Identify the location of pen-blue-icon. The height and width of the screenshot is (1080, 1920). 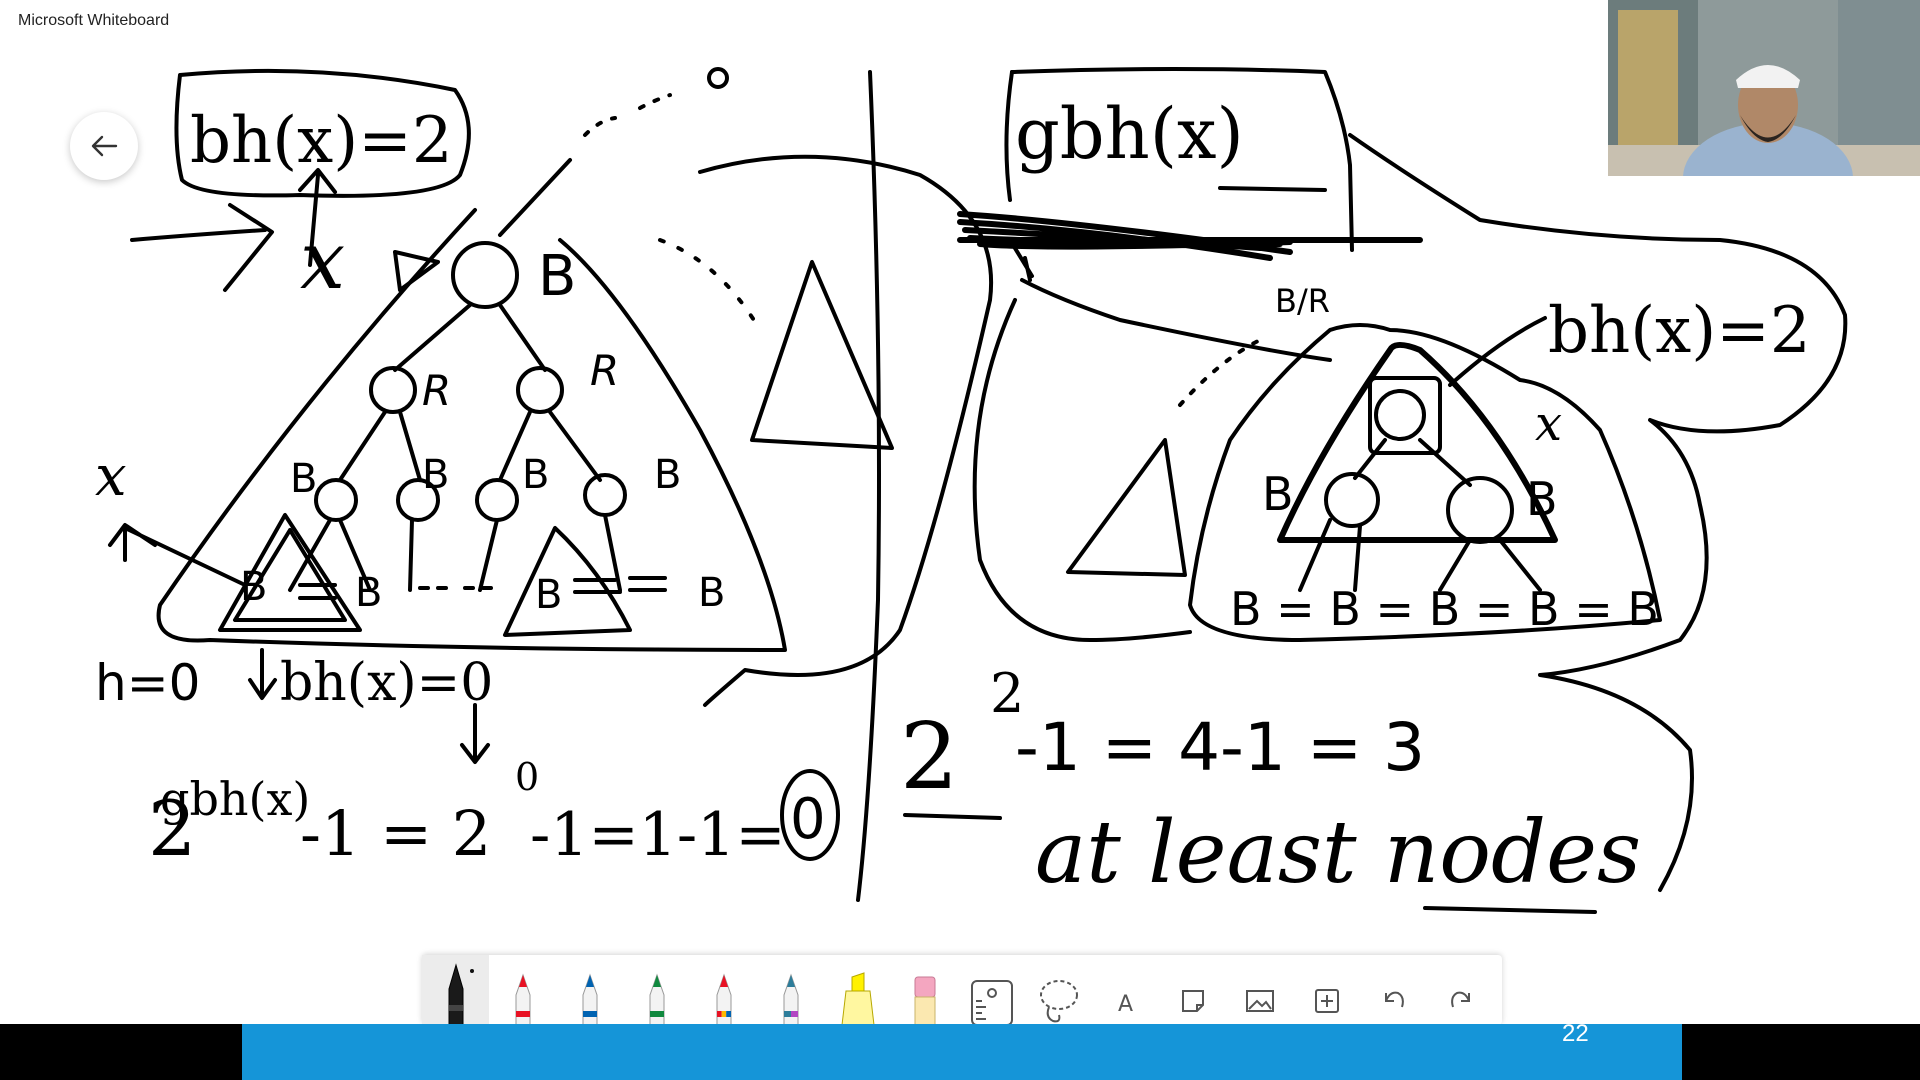
(589, 999).